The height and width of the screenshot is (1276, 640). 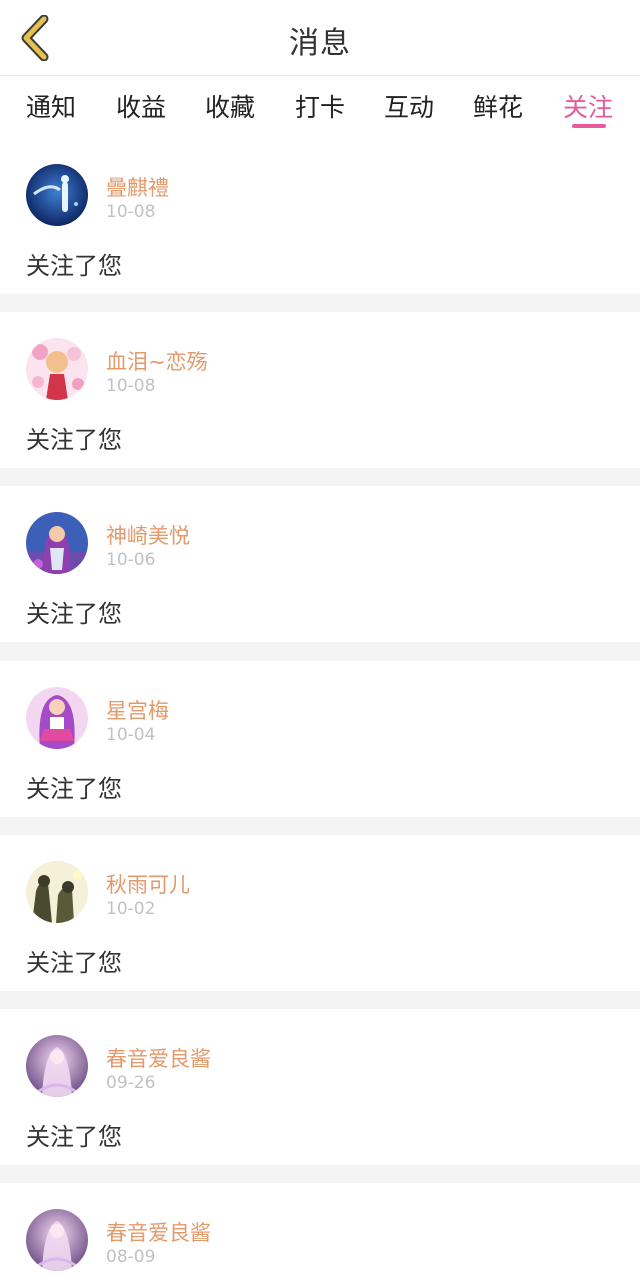 What do you see at coordinates (51, 106) in the screenshot?
I see `tab-notify: 通知` at bounding box center [51, 106].